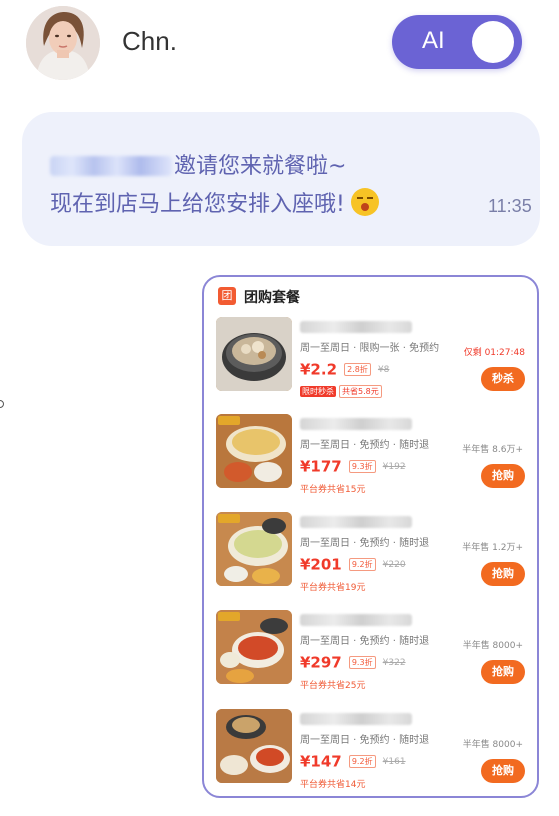 The height and width of the screenshot is (816, 559). What do you see at coordinates (319, 369) in the screenshot?
I see `deal-price: ¥2.2` at bounding box center [319, 369].